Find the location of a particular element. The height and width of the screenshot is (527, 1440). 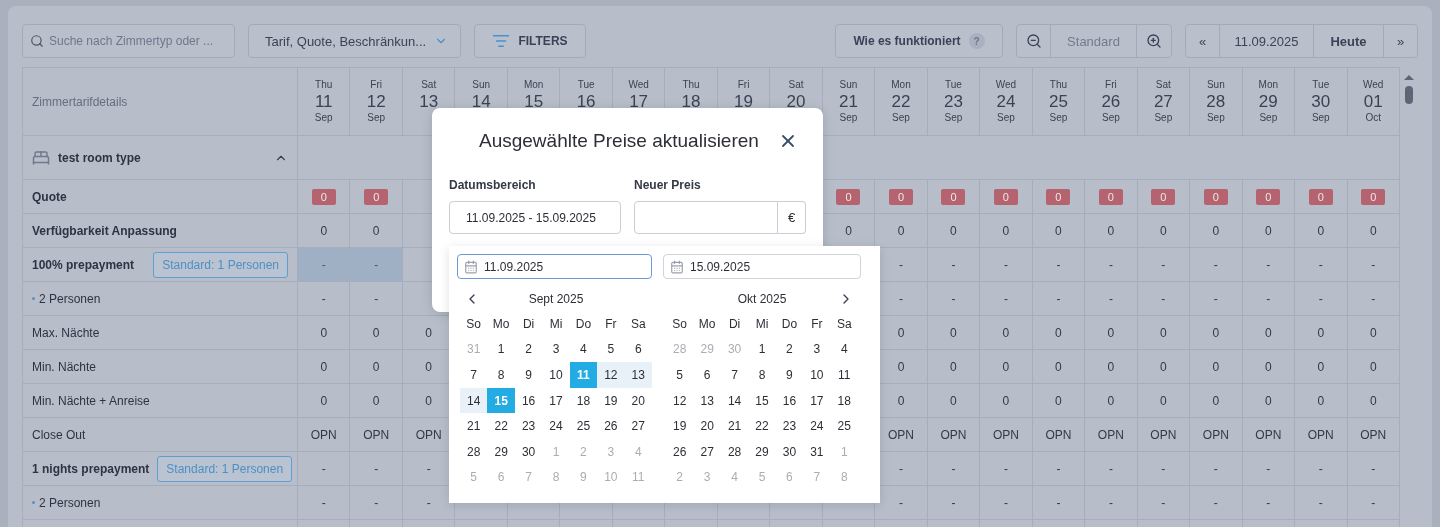

weekday-label: Thu is located at coordinates (1058, 85).